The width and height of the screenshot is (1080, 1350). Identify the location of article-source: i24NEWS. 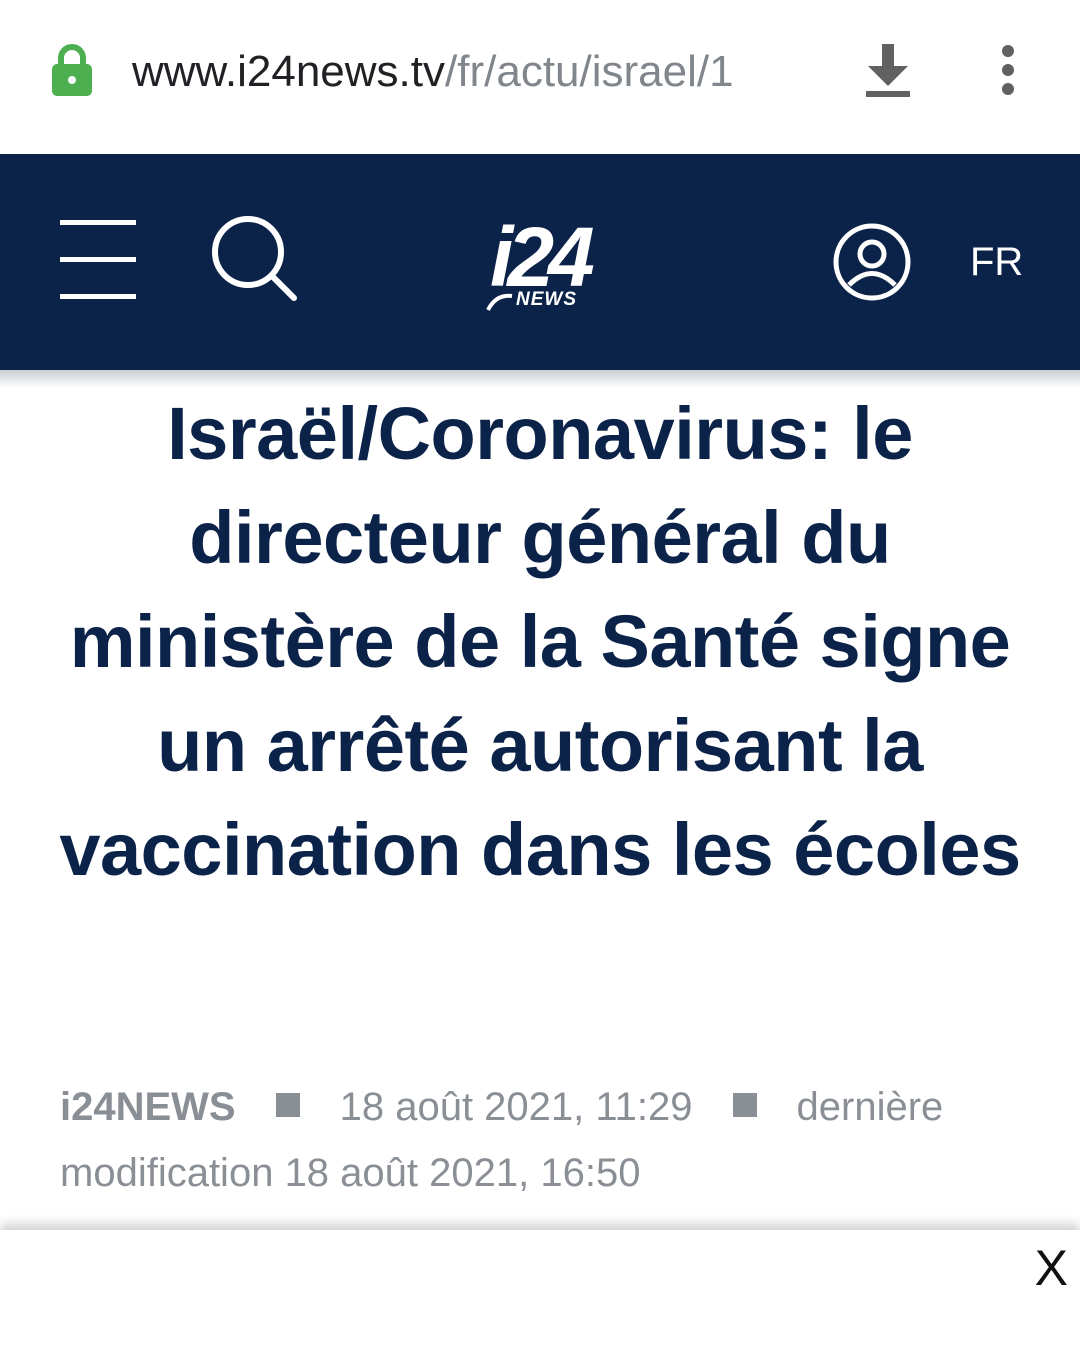
(148, 1107).